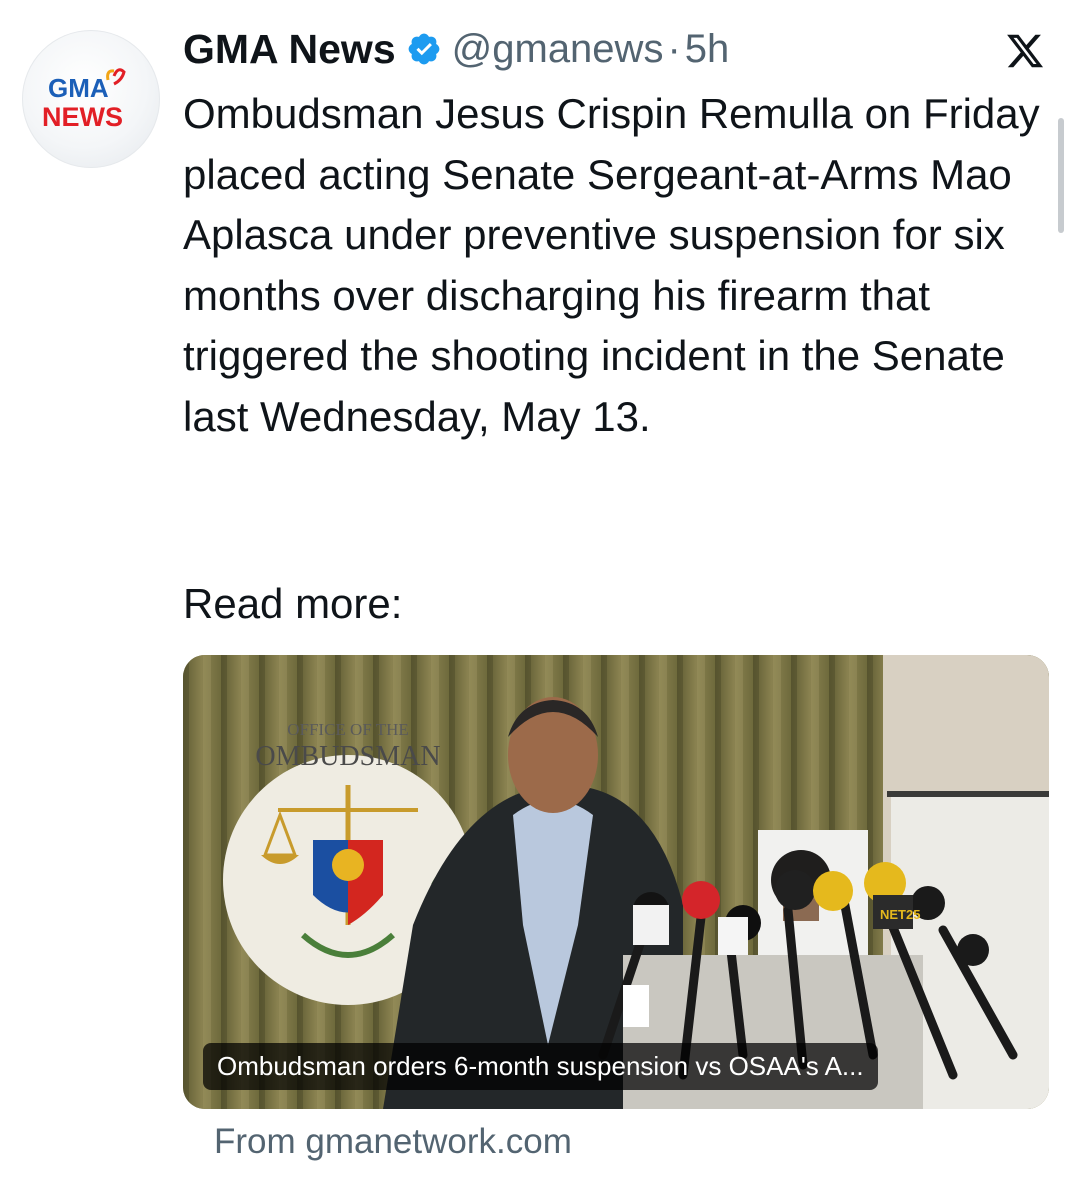 Image resolution: width=1073 pixels, height=1200 pixels. Describe the element at coordinates (289, 49) in the screenshot. I see `author-name: GMA News` at that location.